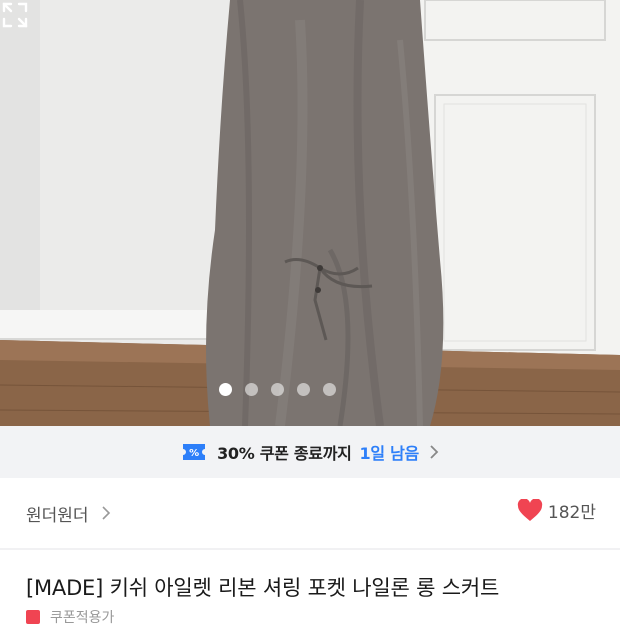  Describe the element at coordinates (310, 549) in the screenshot. I see `section-divider` at that location.